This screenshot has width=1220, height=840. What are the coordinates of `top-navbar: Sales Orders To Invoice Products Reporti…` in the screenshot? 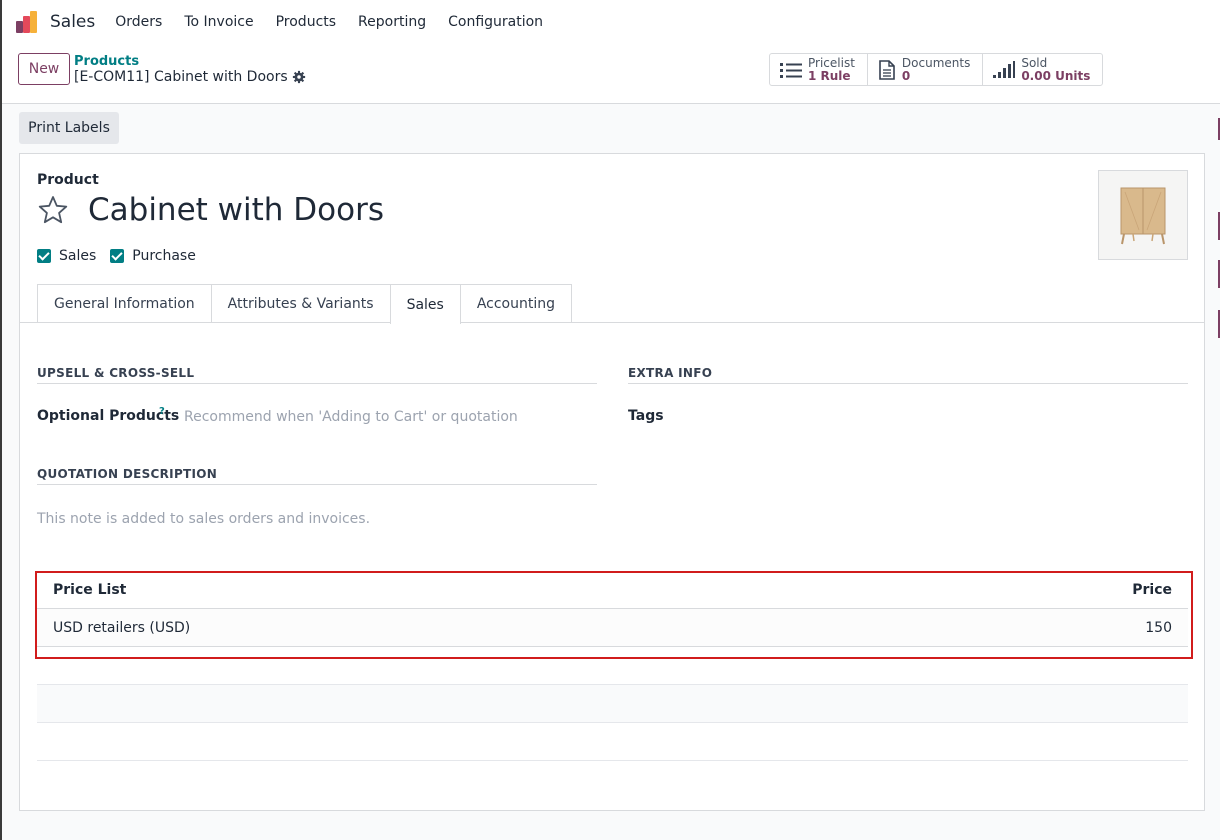 It's located at (611, 22).